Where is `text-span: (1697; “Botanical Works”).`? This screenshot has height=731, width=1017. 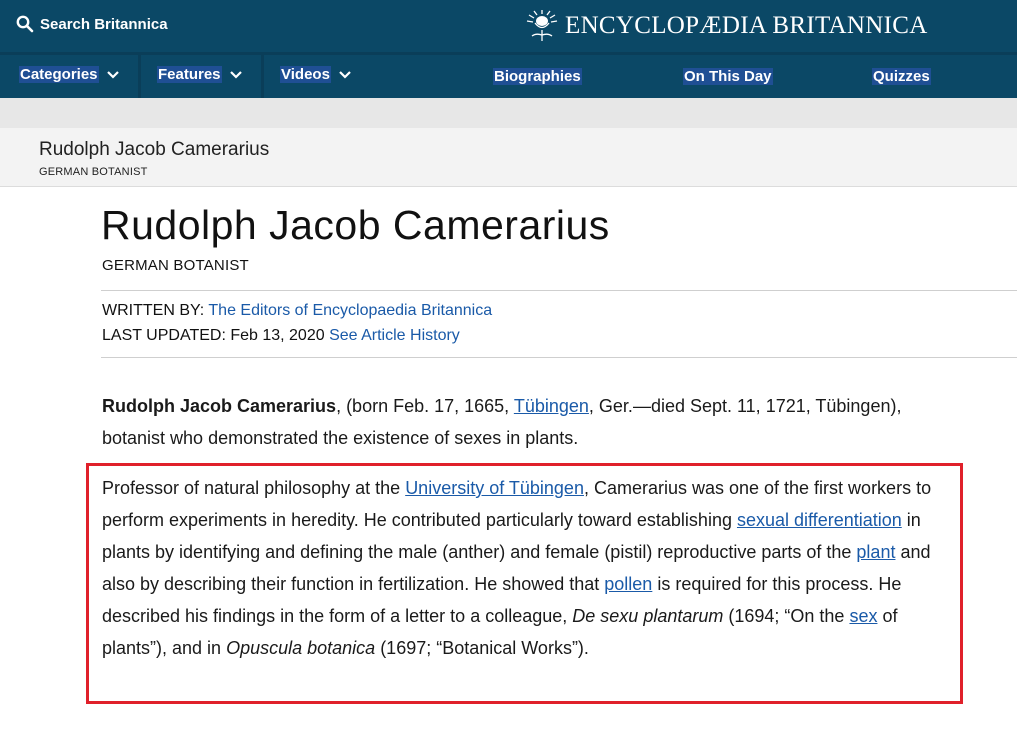
text-span: (1697; “Botanical Works”). is located at coordinates (482, 648).